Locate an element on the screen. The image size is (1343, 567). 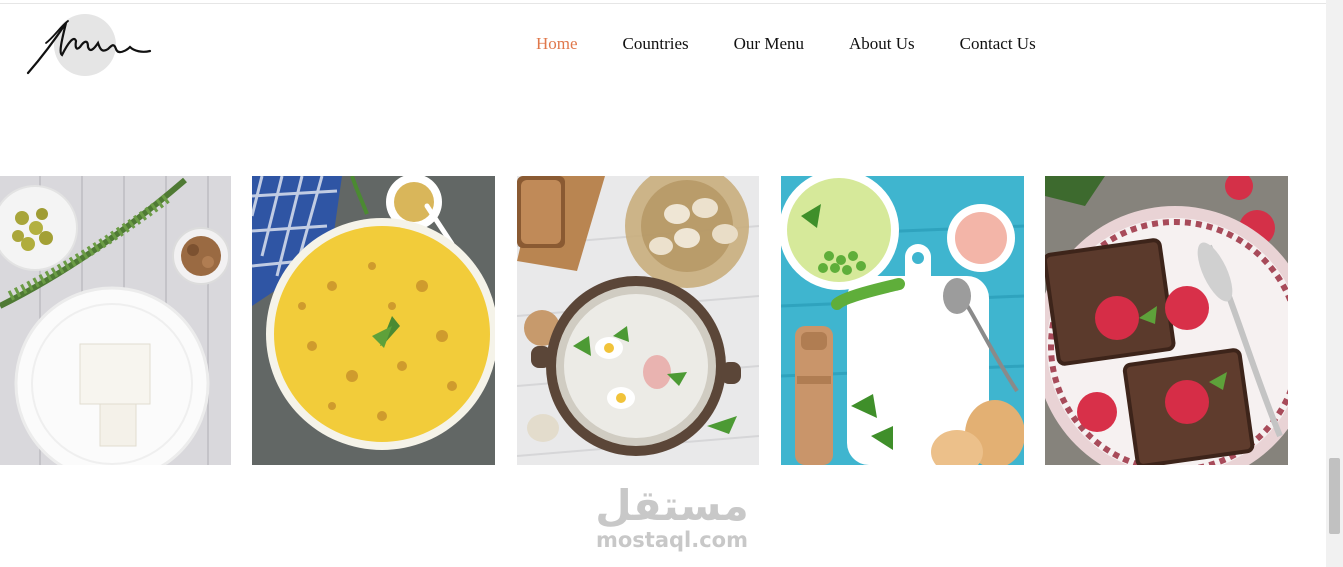
gallery-image-pea-soup is located at coordinates (902, 320).